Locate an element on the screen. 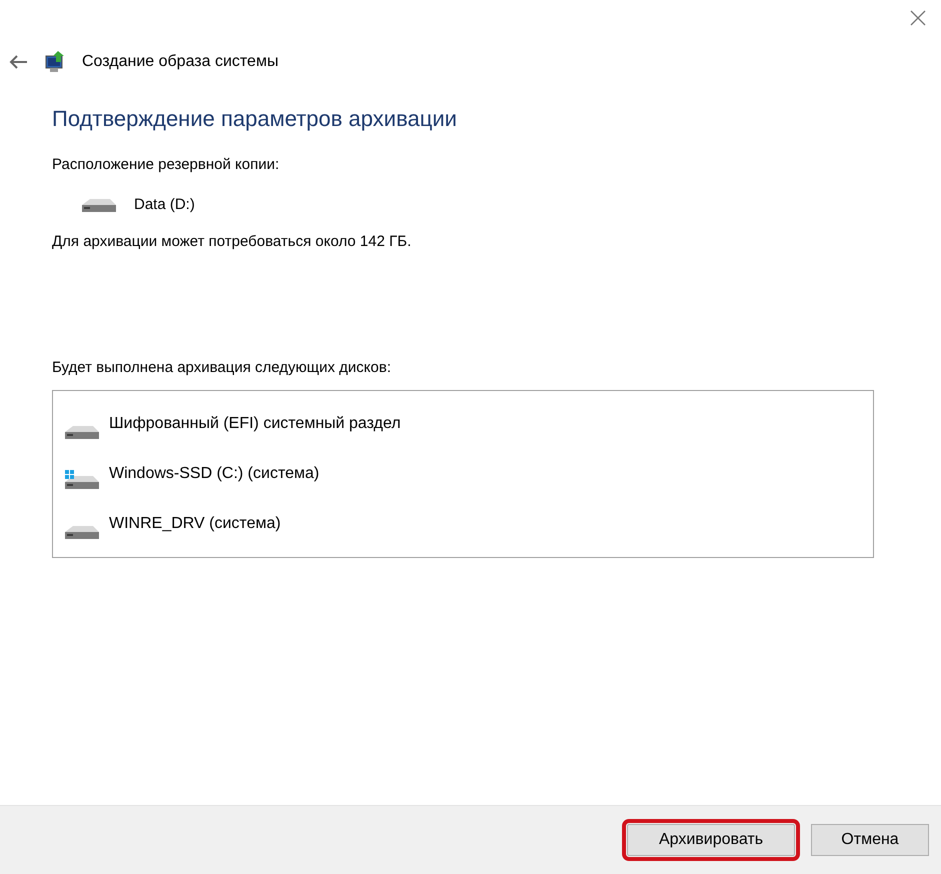 The height and width of the screenshot is (874, 941). disk-name: WINRE_DRV (система) is located at coordinates (195, 524).